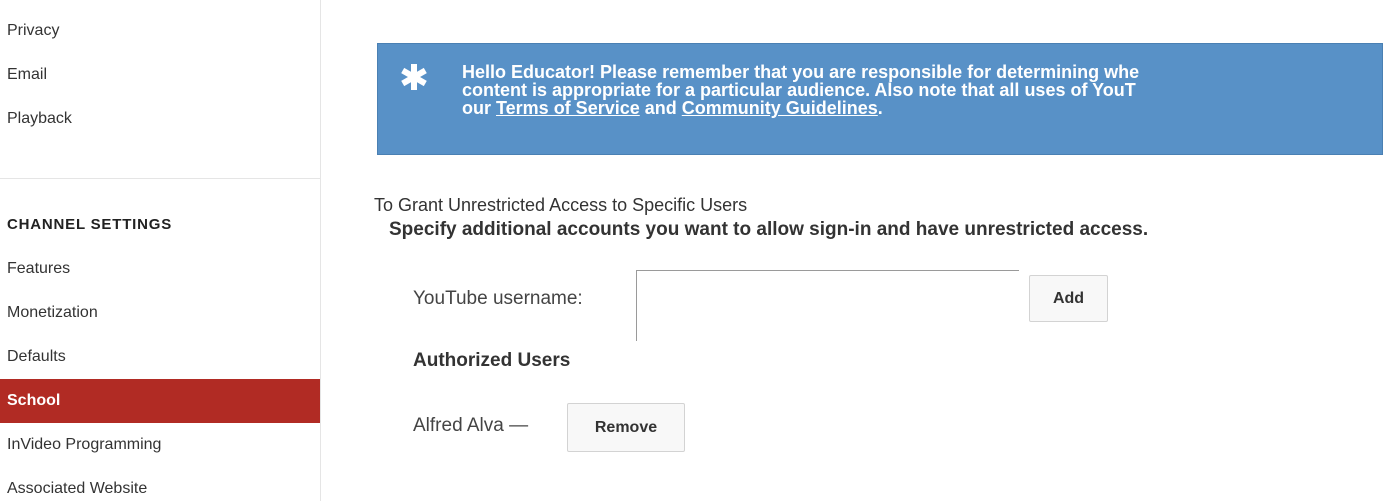 The height and width of the screenshot is (501, 1383). Describe the element at coordinates (827, 305) in the screenshot. I see `youtube-username-input` at that location.